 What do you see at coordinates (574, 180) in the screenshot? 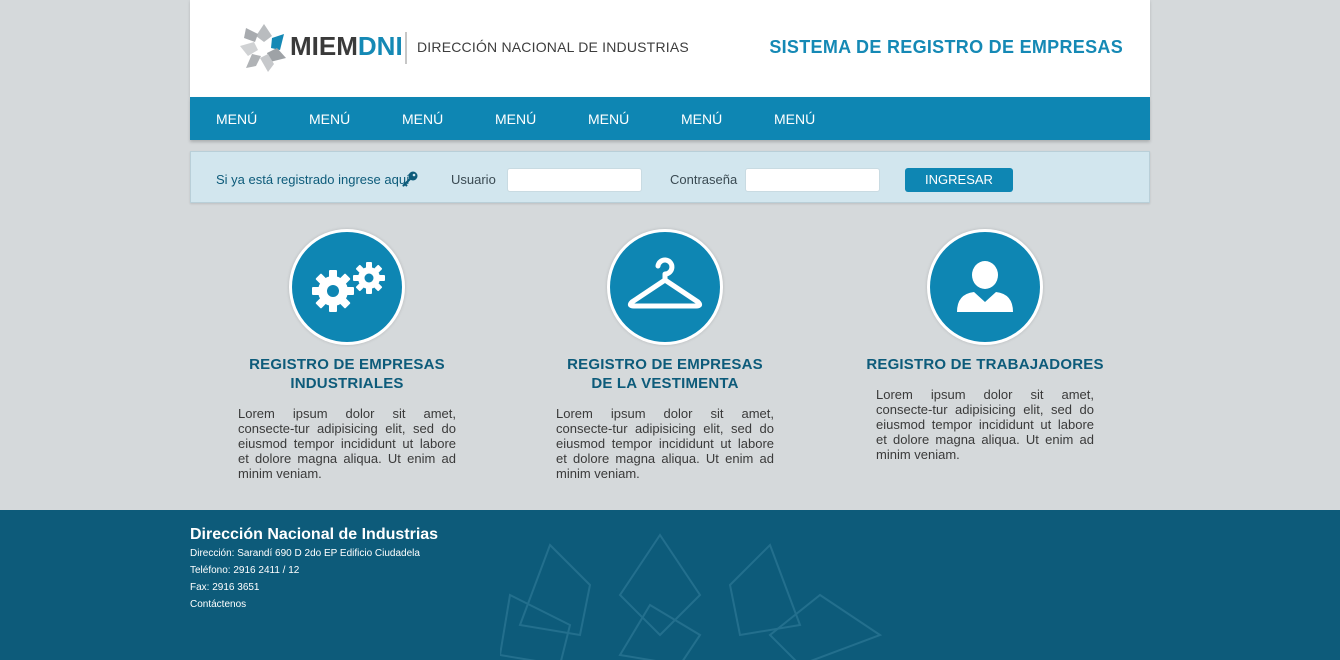
I see `username-input` at bounding box center [574, 180].